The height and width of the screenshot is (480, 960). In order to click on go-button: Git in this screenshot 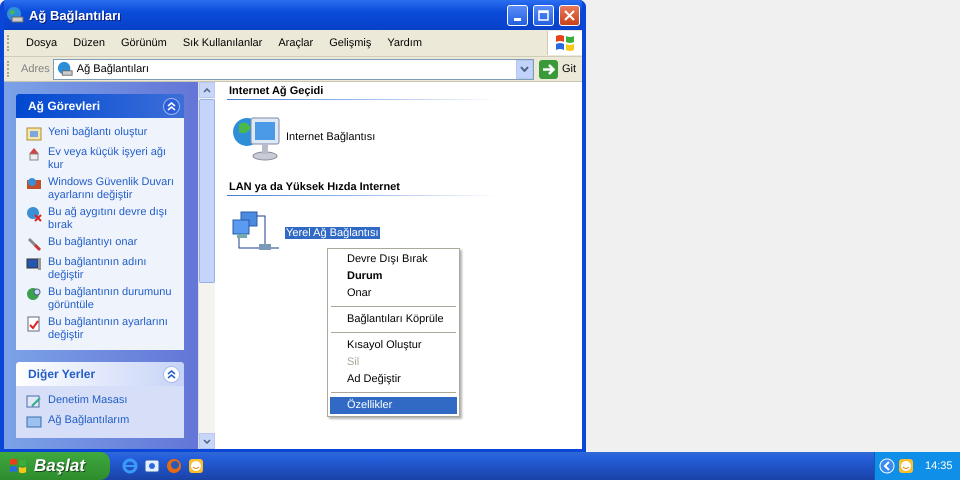, I will do `click(559, 69)`.